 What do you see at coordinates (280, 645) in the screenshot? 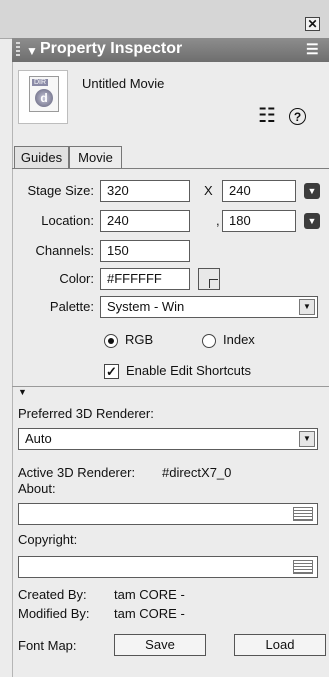
I see `font-map-load-button: Load` at bounding box center [280, 645].